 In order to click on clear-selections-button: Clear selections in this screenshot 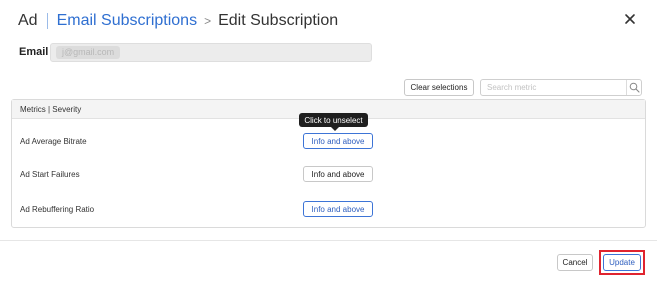, I will do `click(439, 87)`.